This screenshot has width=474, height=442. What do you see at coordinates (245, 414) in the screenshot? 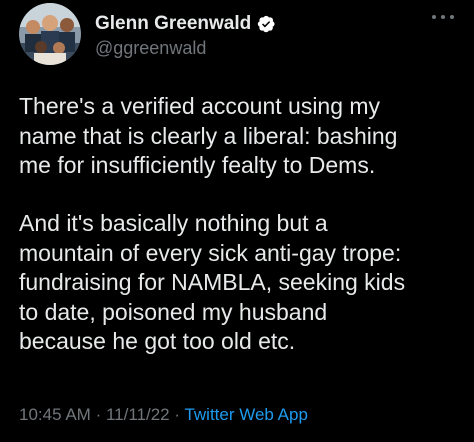
I see `tweet-source-link: Twitter Web App` at bounding box center [245, 414].